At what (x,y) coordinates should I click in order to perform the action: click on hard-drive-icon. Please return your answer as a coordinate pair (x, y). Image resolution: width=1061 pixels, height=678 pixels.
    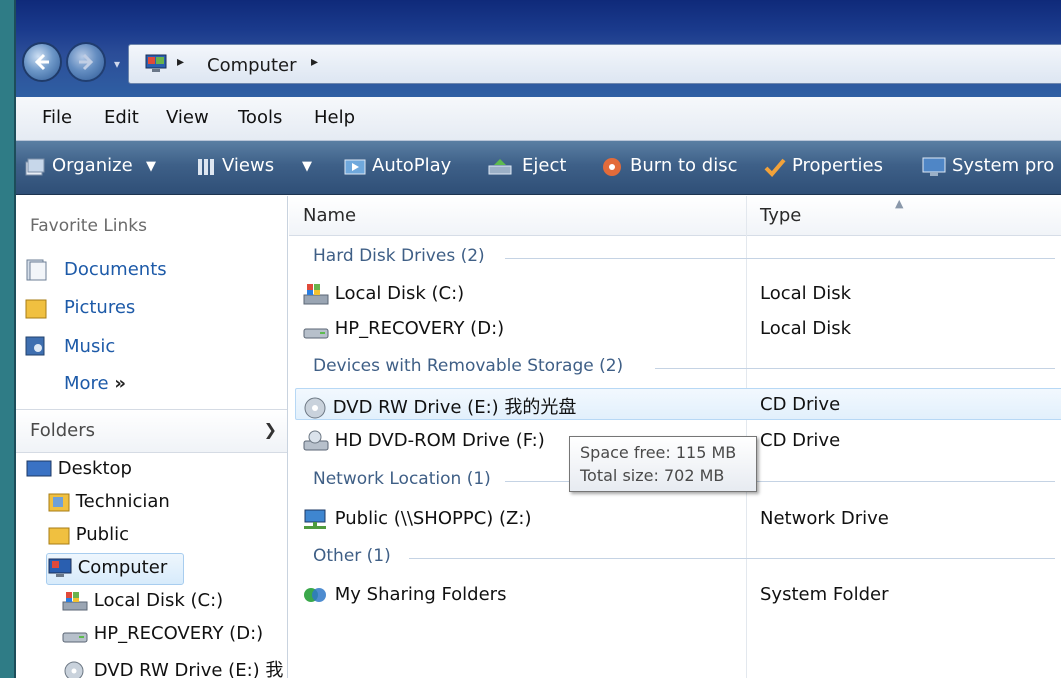
    Looking at the image, I should click on (316, 333).